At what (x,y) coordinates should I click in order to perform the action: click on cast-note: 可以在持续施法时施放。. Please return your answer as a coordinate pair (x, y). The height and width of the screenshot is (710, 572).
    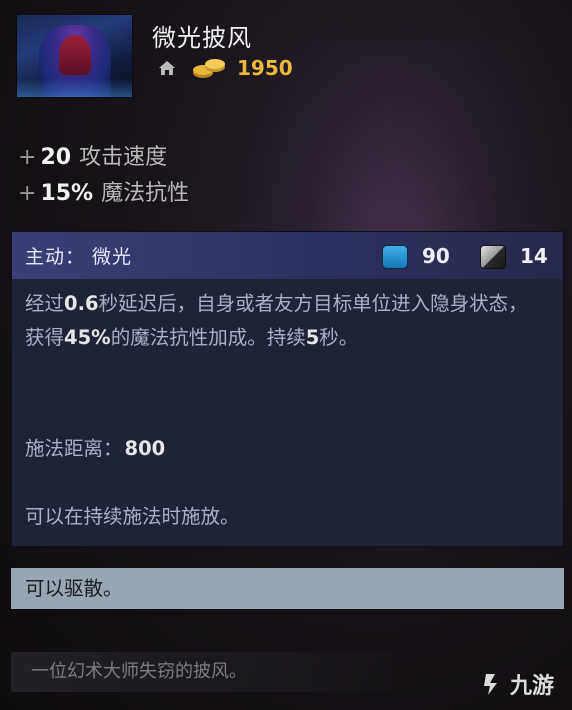
    Looking at the image, I should click on (132, 516).